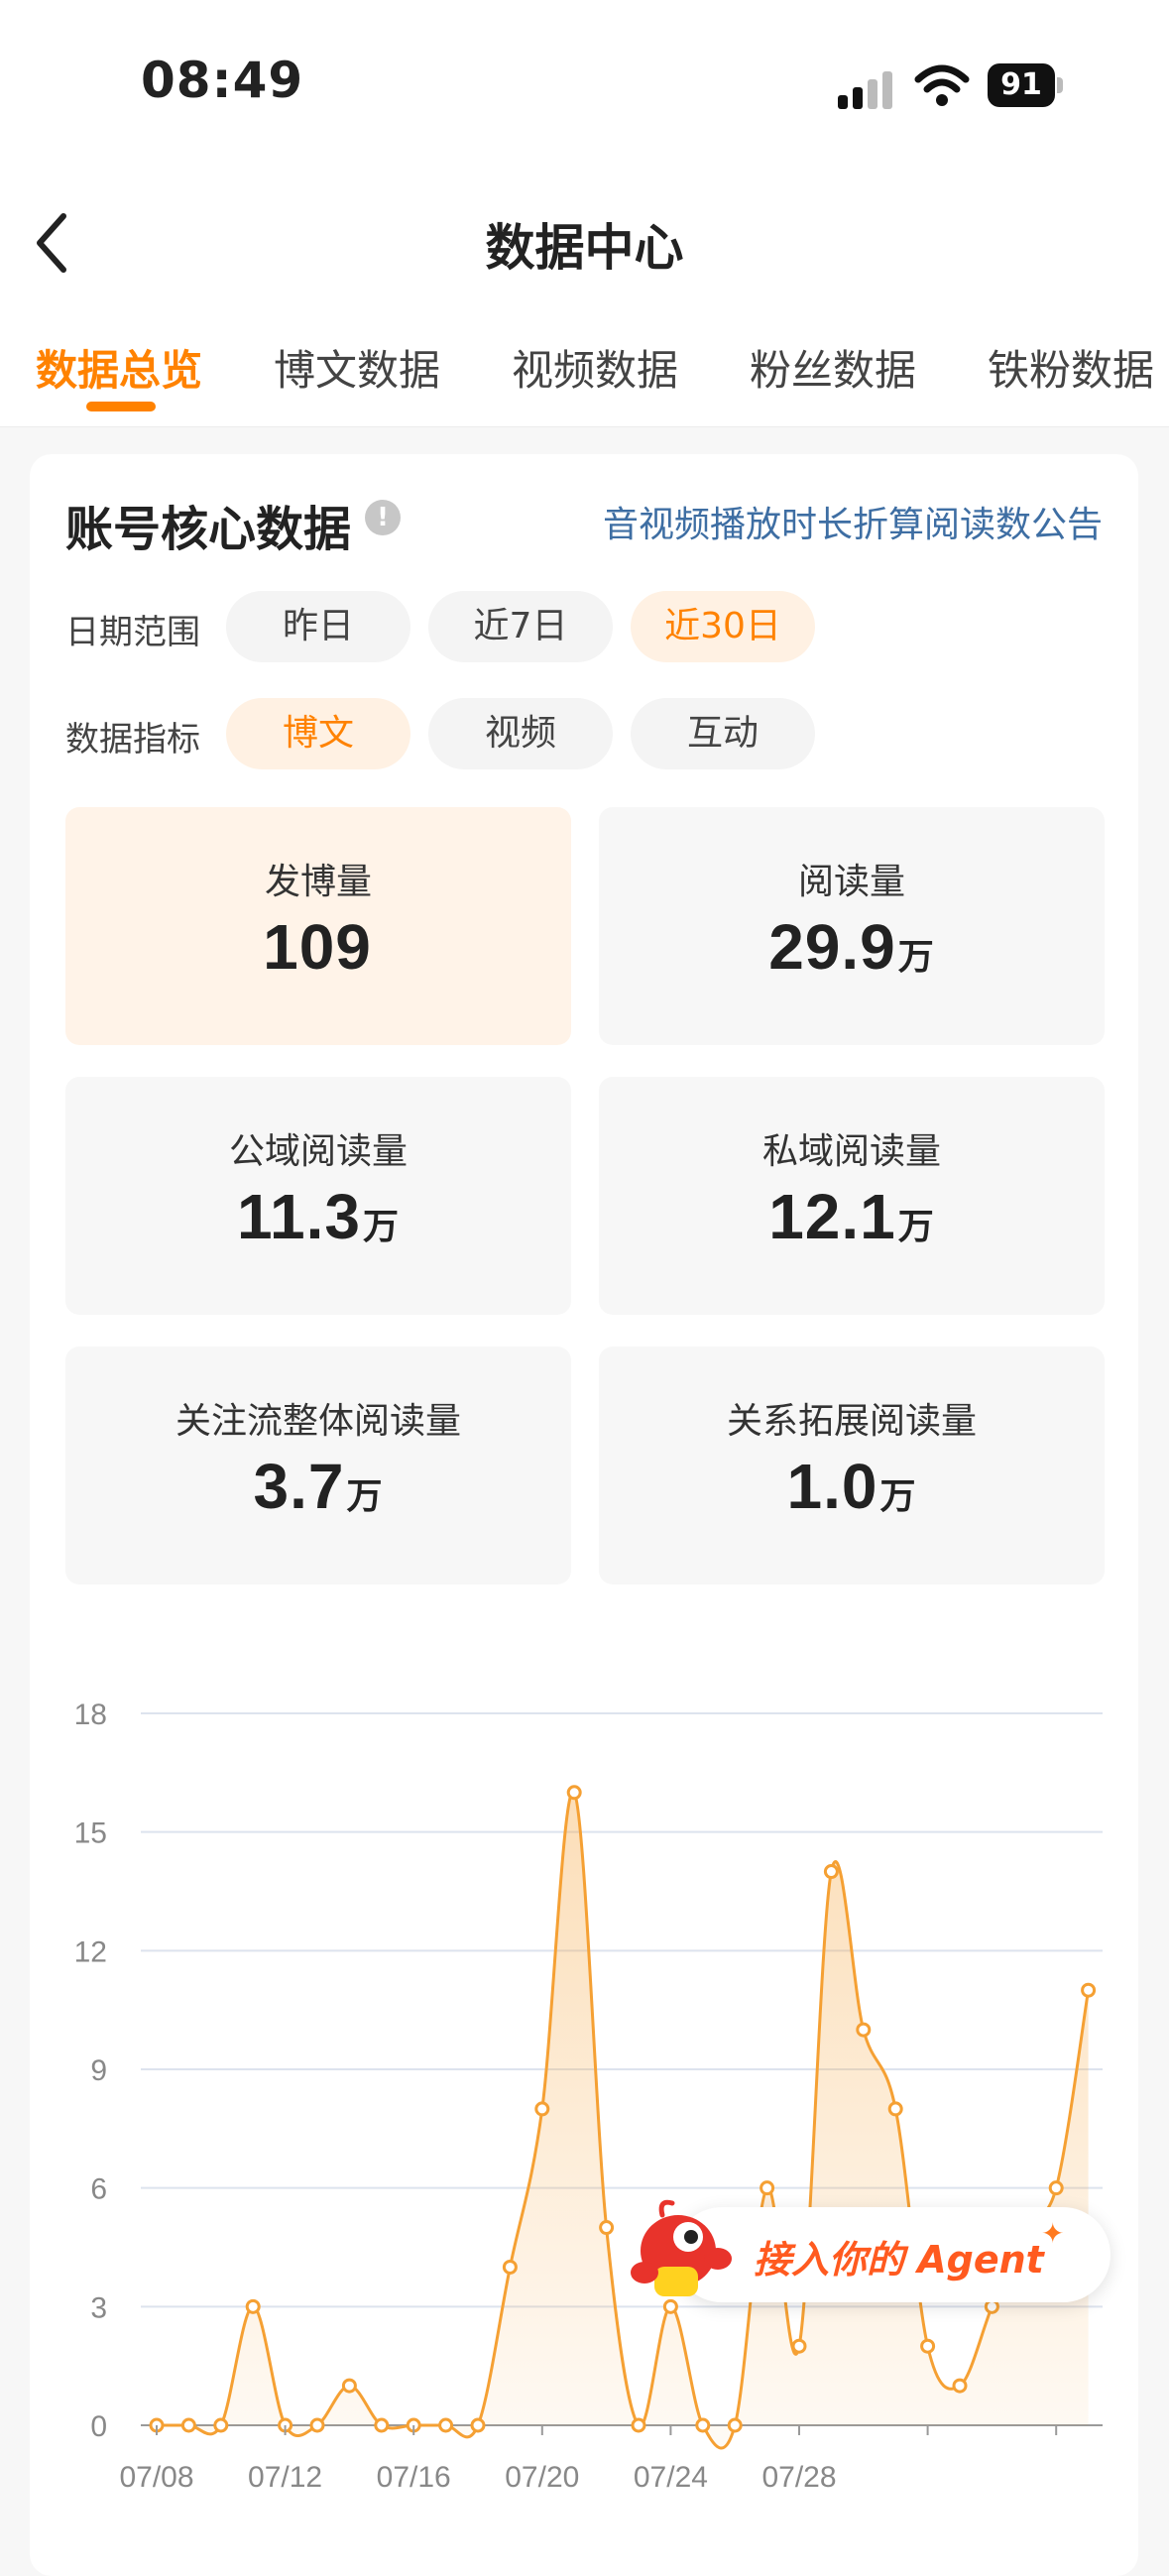 The width and height of the screenshot is (1169, 2576). What do you see at coordinates (1021, 85) in the screenshot?
I see `battery-level: 91` at bounding box center [1021, 85].